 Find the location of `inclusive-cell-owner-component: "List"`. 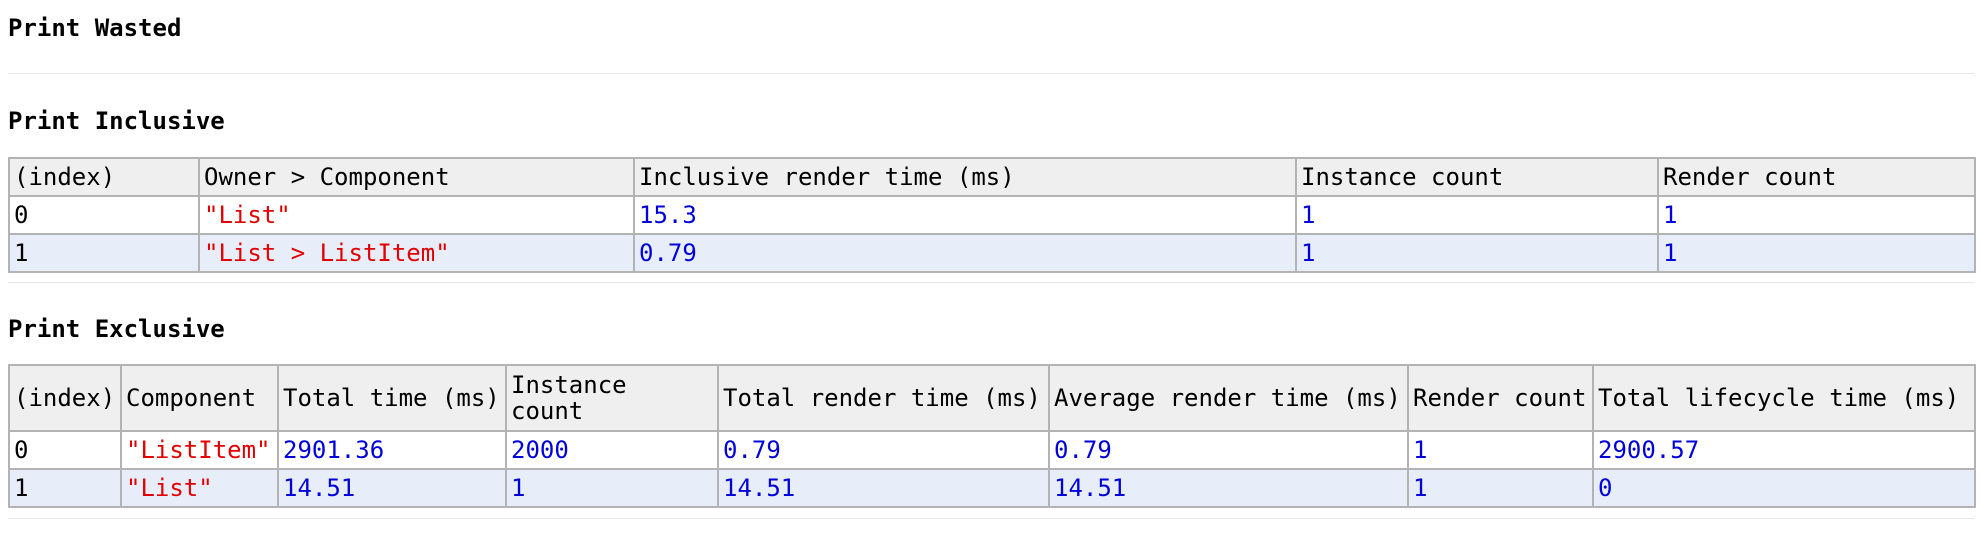

inclusive-cell-owner-component: "List" is located at coordinates (416, 215).